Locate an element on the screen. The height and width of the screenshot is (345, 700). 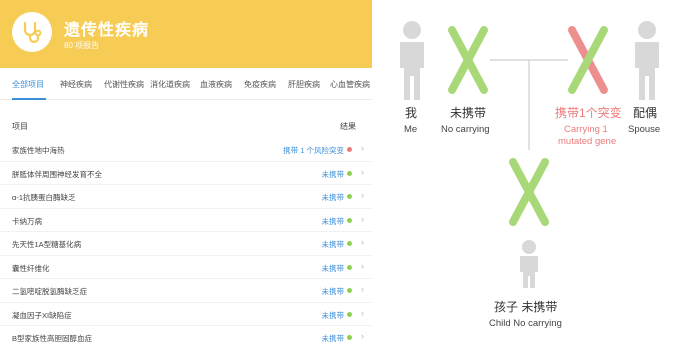
table-row: 卡纳万病 未携带 › is located at coordinates (186, 220).